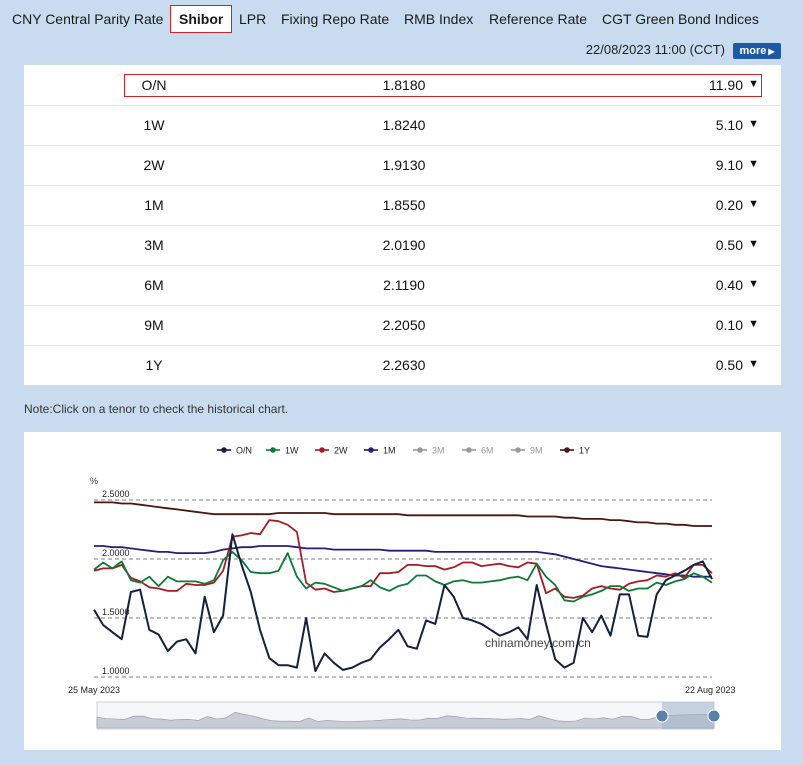 This screenshot has height=765, width=803. Describe the element at coordinates (487, 451) in the screenshot. I see `legend-label: 6M` at that location.